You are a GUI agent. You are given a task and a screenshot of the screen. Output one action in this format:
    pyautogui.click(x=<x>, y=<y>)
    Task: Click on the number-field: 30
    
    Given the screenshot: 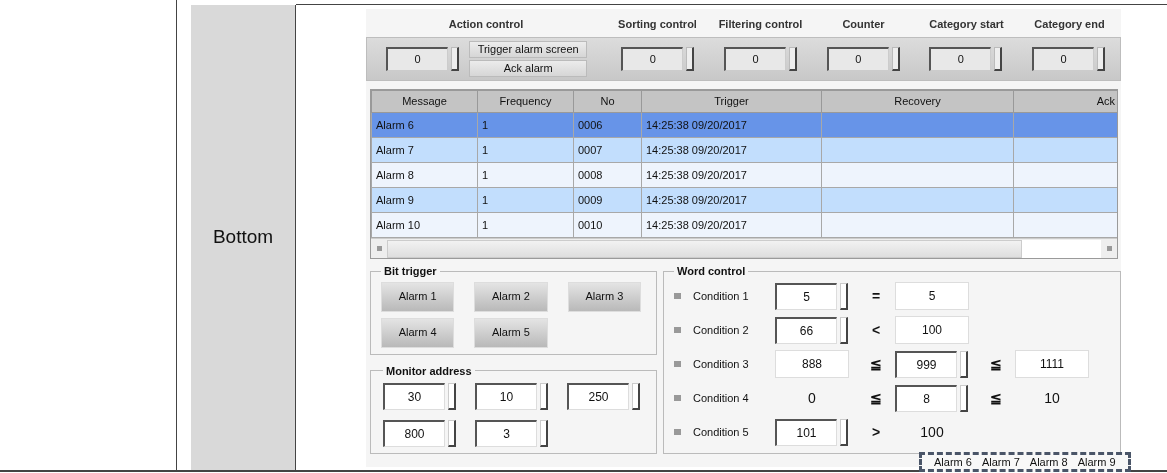 What is the action you would take?
    pyautogui.click(x=414, y=396)
    